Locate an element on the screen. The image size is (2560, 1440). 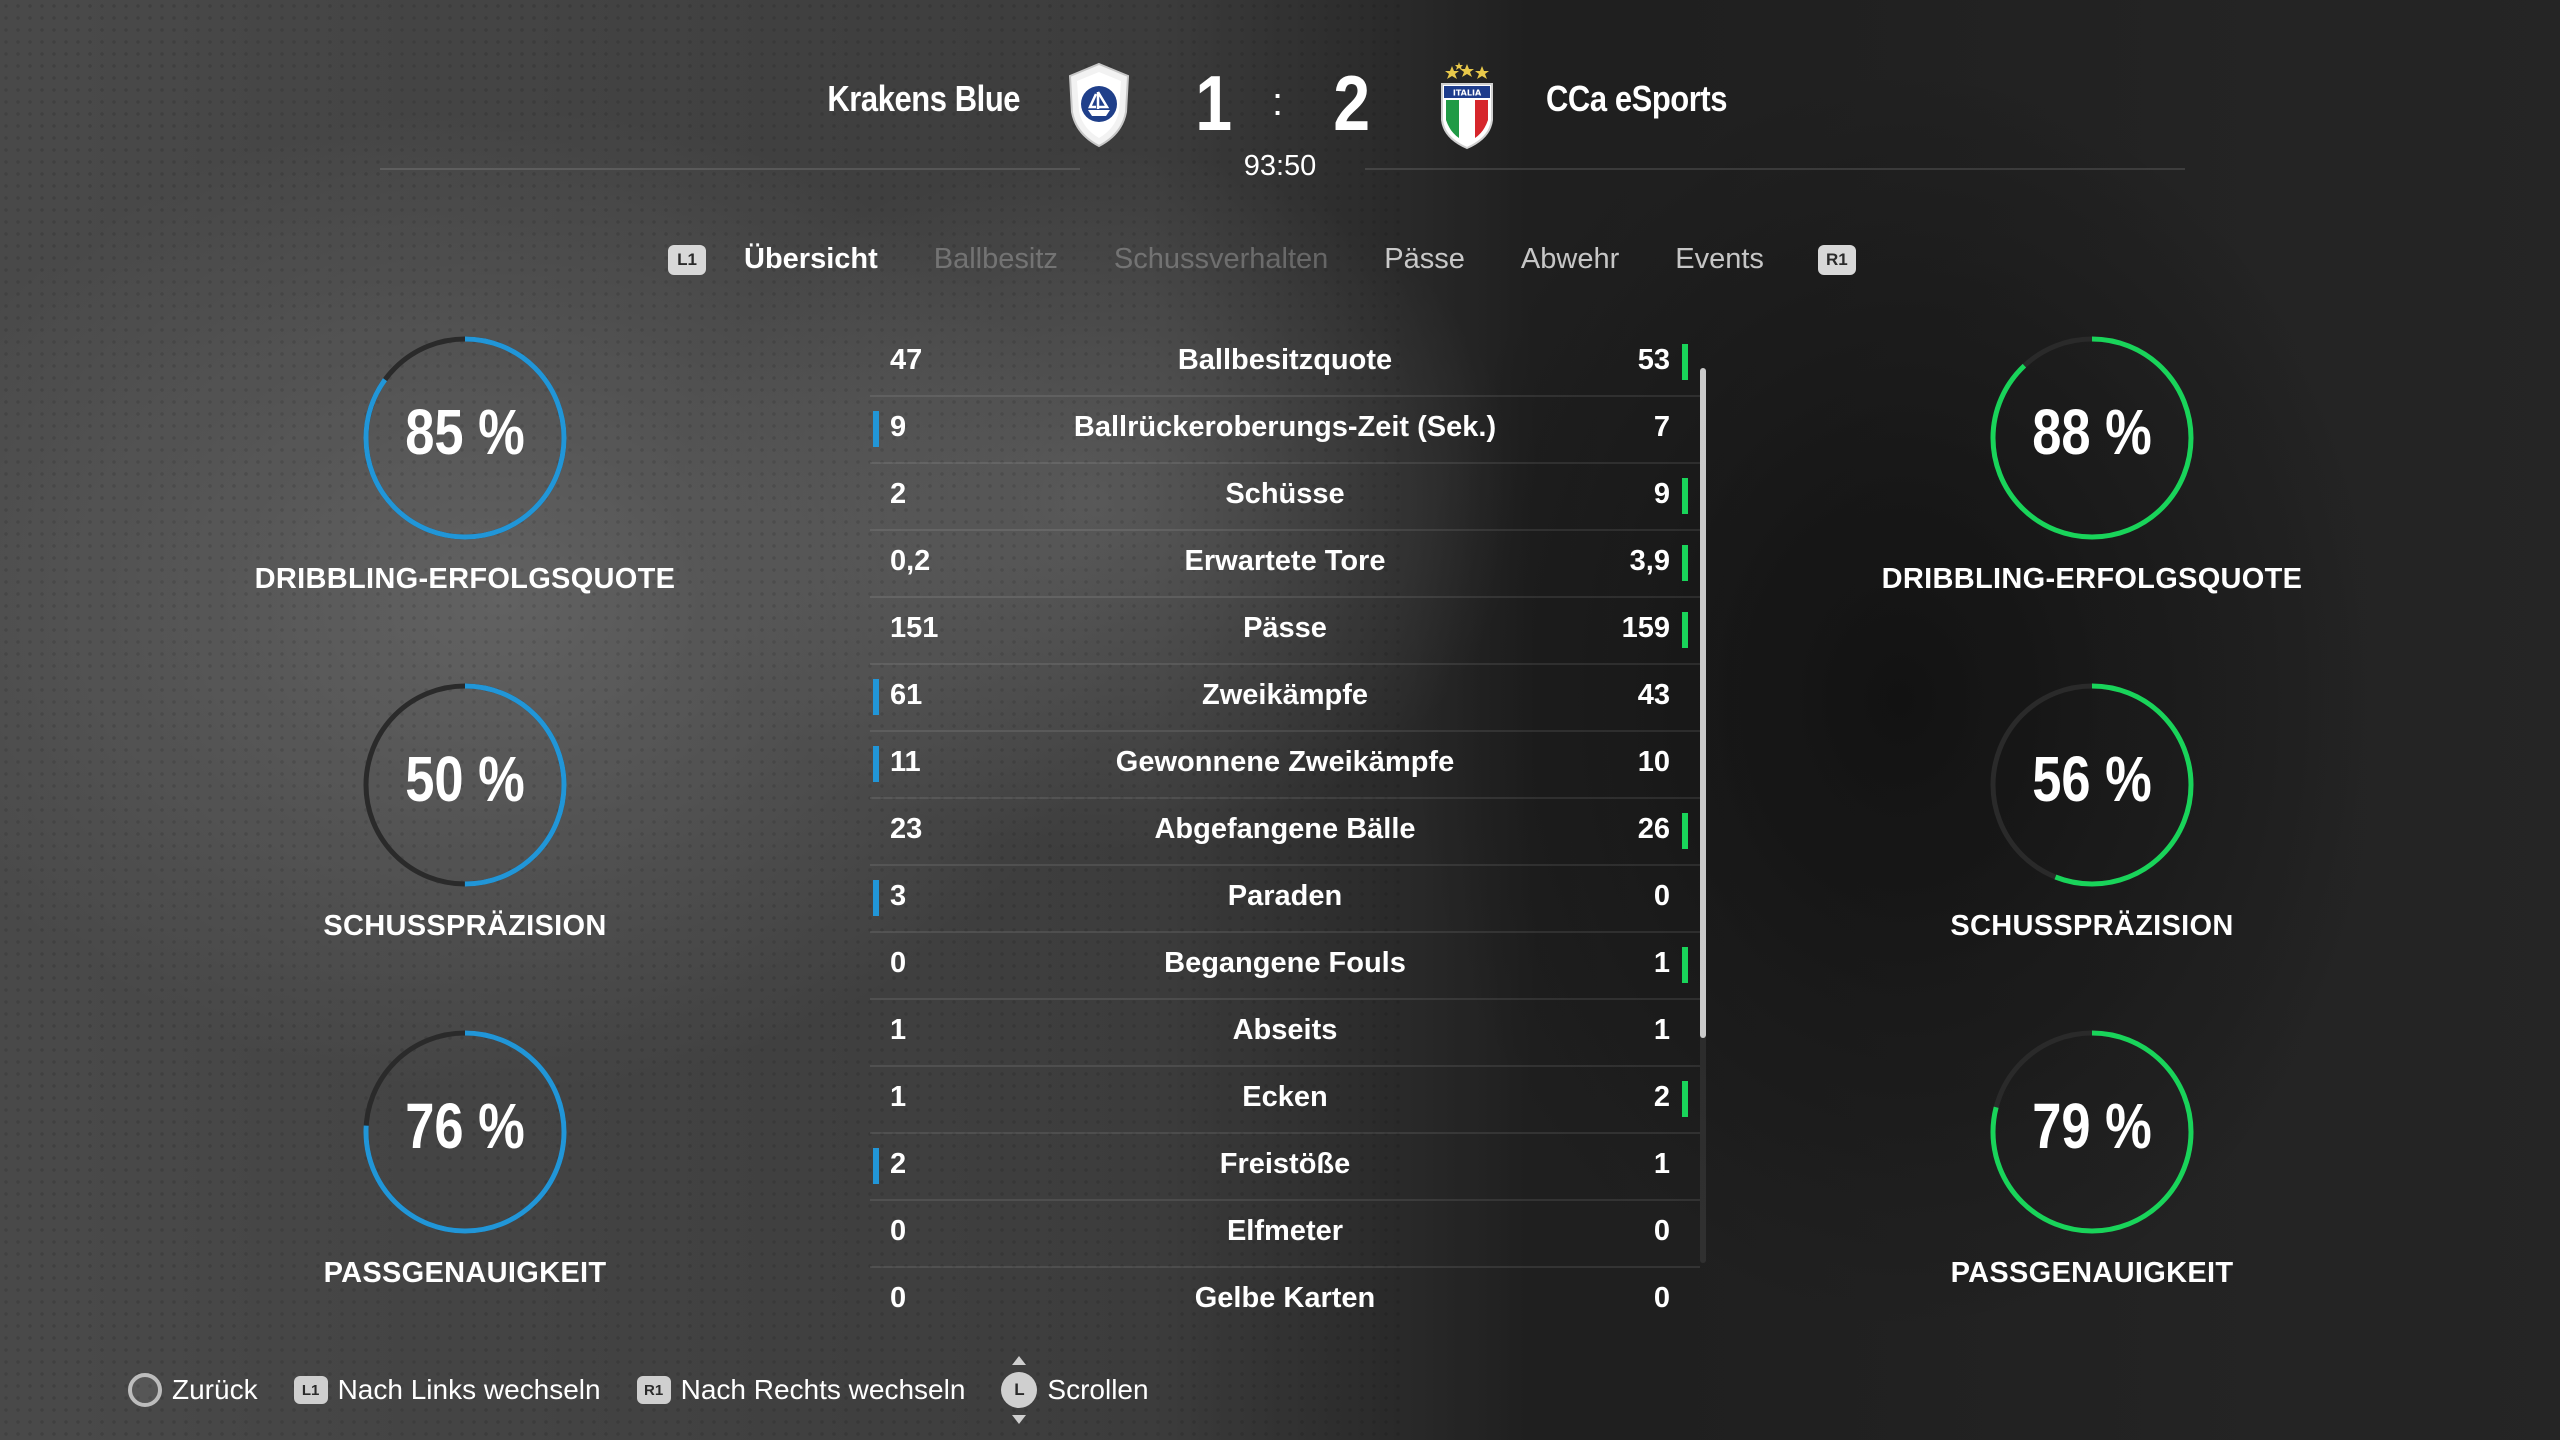
away-team-name: CCa eSports is located at coordinates (1637, 98).